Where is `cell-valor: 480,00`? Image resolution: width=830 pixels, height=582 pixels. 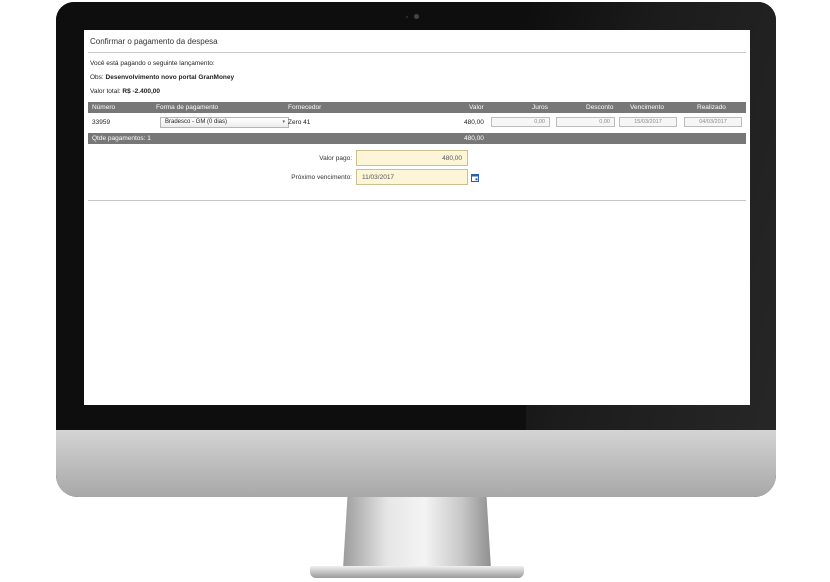 cell-valor: 480,00 is located at coordinates (474, 122).